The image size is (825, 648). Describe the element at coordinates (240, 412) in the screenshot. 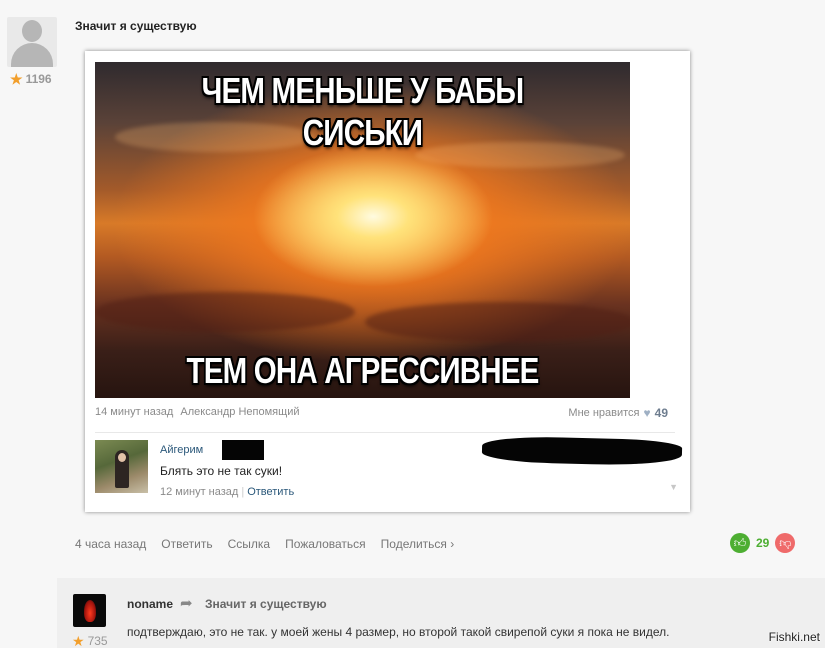

I see `vk-post-author: Александр Непомящий` at that location.